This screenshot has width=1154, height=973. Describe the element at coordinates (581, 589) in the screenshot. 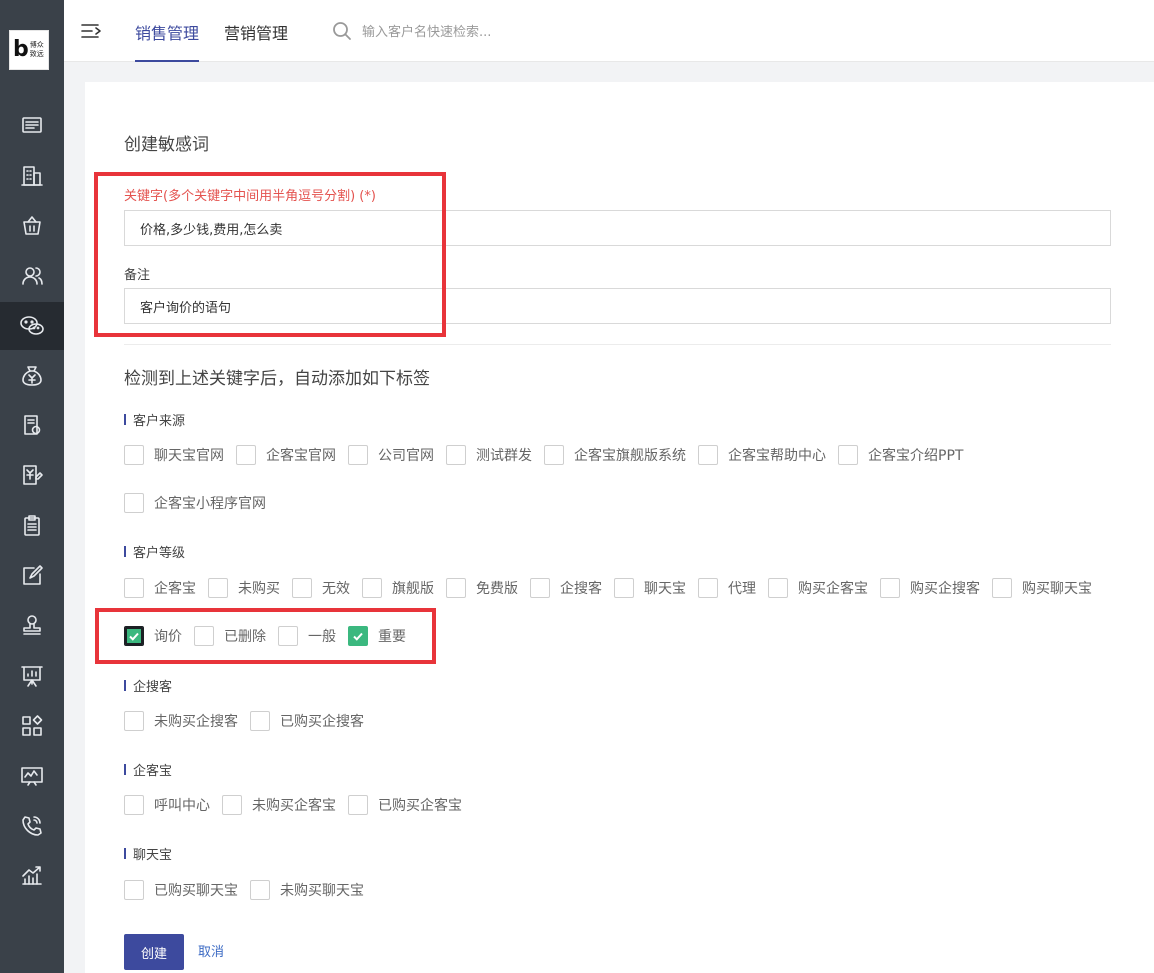

I see `checkbox-label: 企搜客` at that location.